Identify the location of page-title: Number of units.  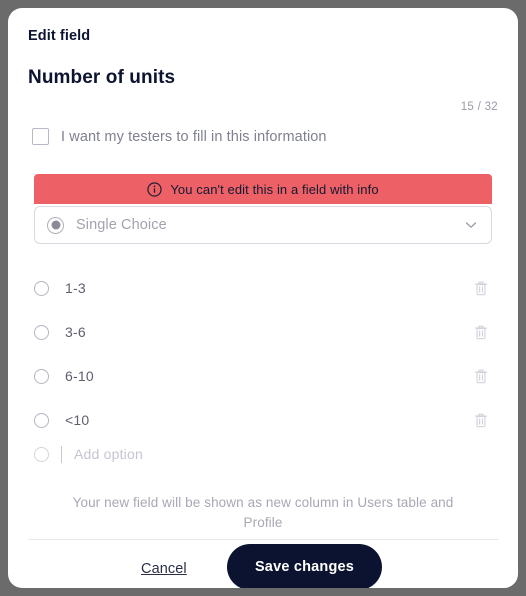
(102, 77).